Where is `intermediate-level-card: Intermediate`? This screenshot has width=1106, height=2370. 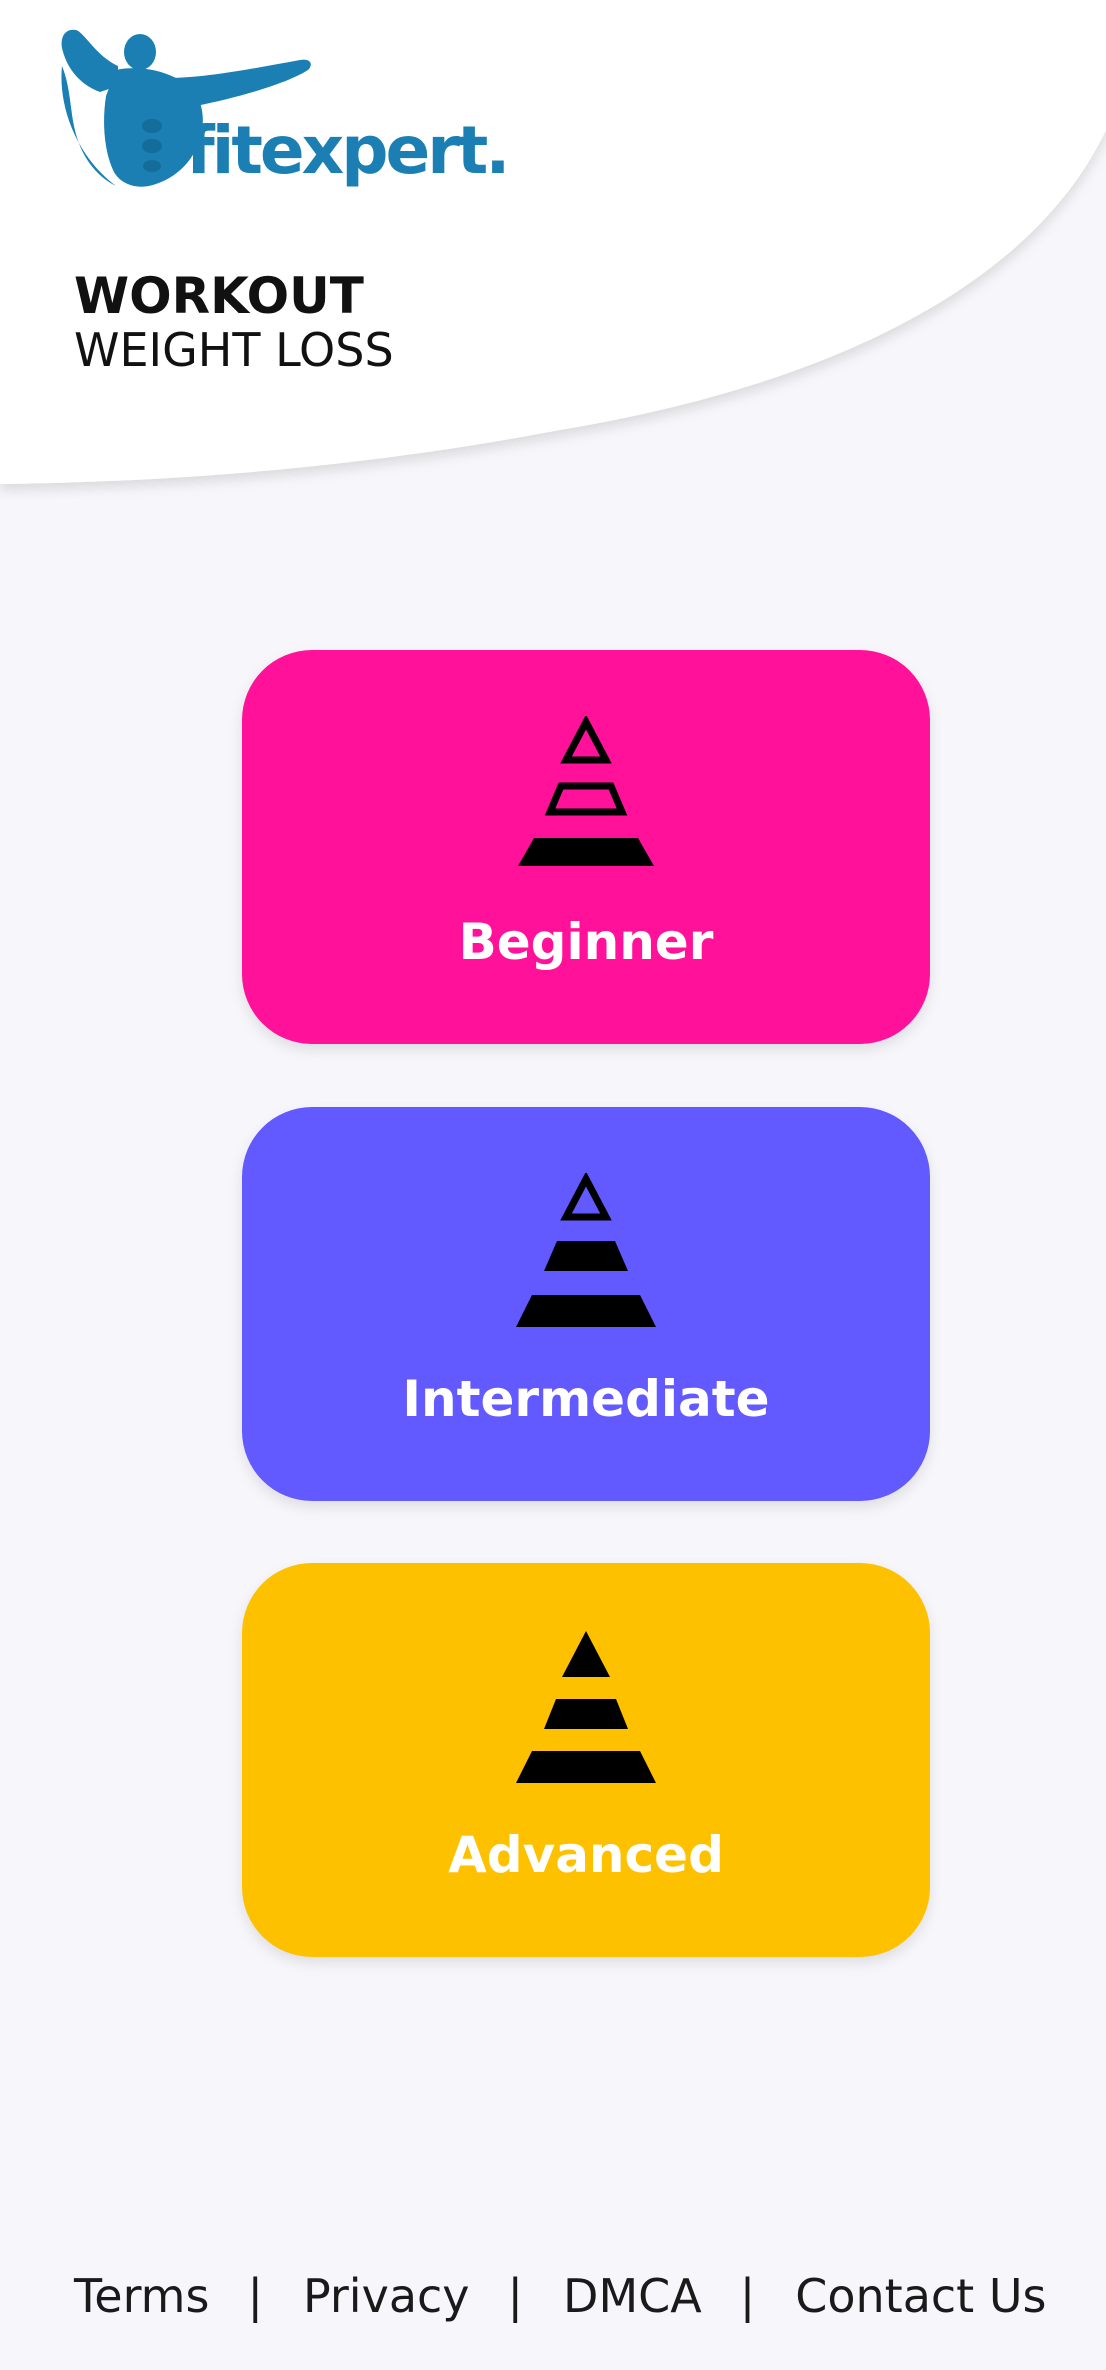
intermediate-level-card: Intermediate is located at coordinates (586, 1304).